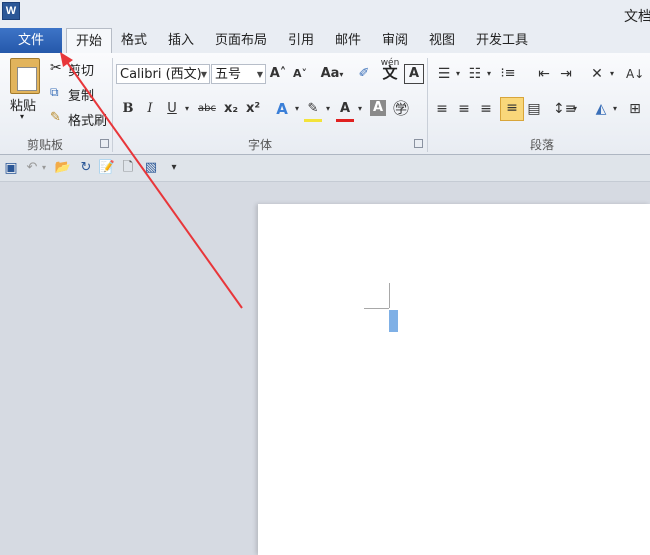 The width and height of the screenshot is (650, 555). Describe the element at coordinates (66, 59) in the screenshot. I see `annotation-arrowhead` at that location.